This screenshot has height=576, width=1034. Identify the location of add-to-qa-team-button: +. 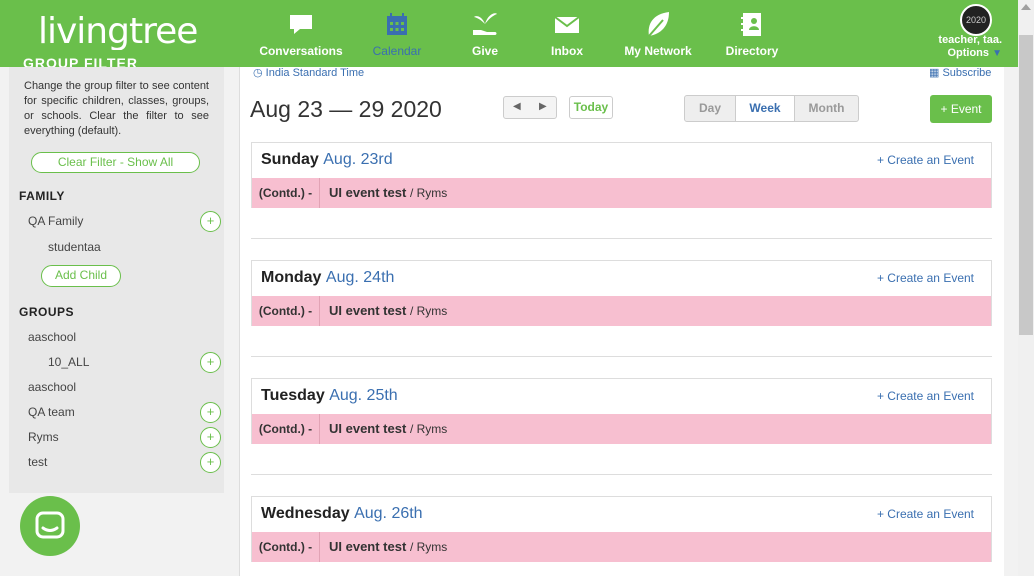
(210, 412).